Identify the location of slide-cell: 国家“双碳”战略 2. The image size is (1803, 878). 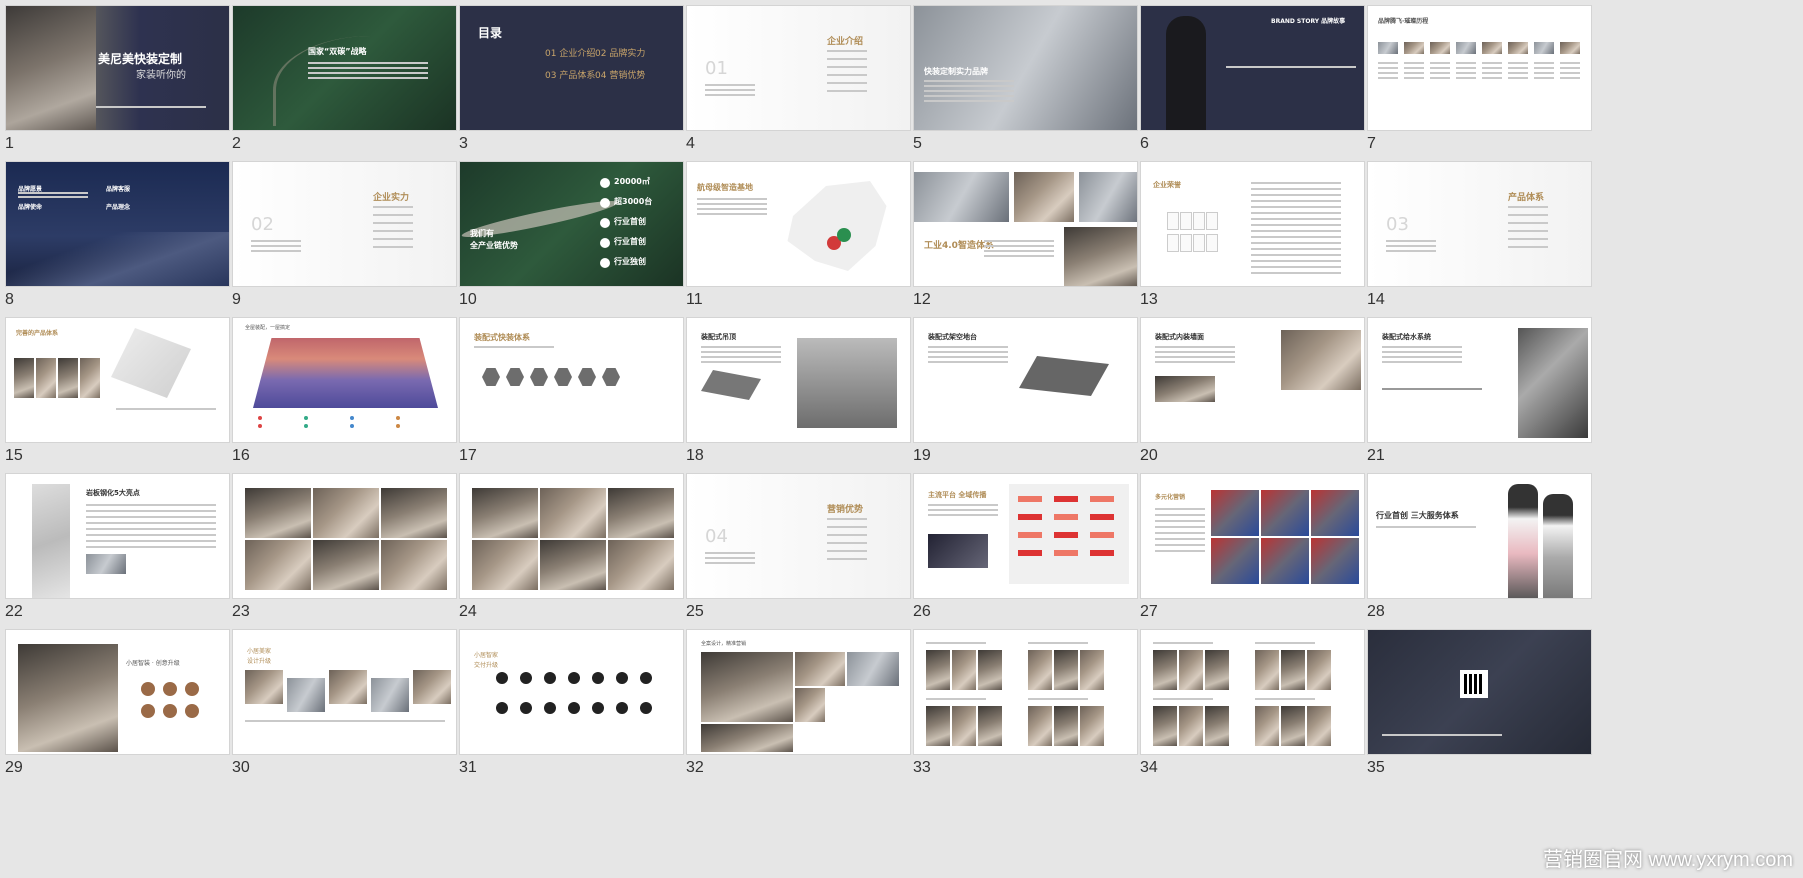
(357, 88).